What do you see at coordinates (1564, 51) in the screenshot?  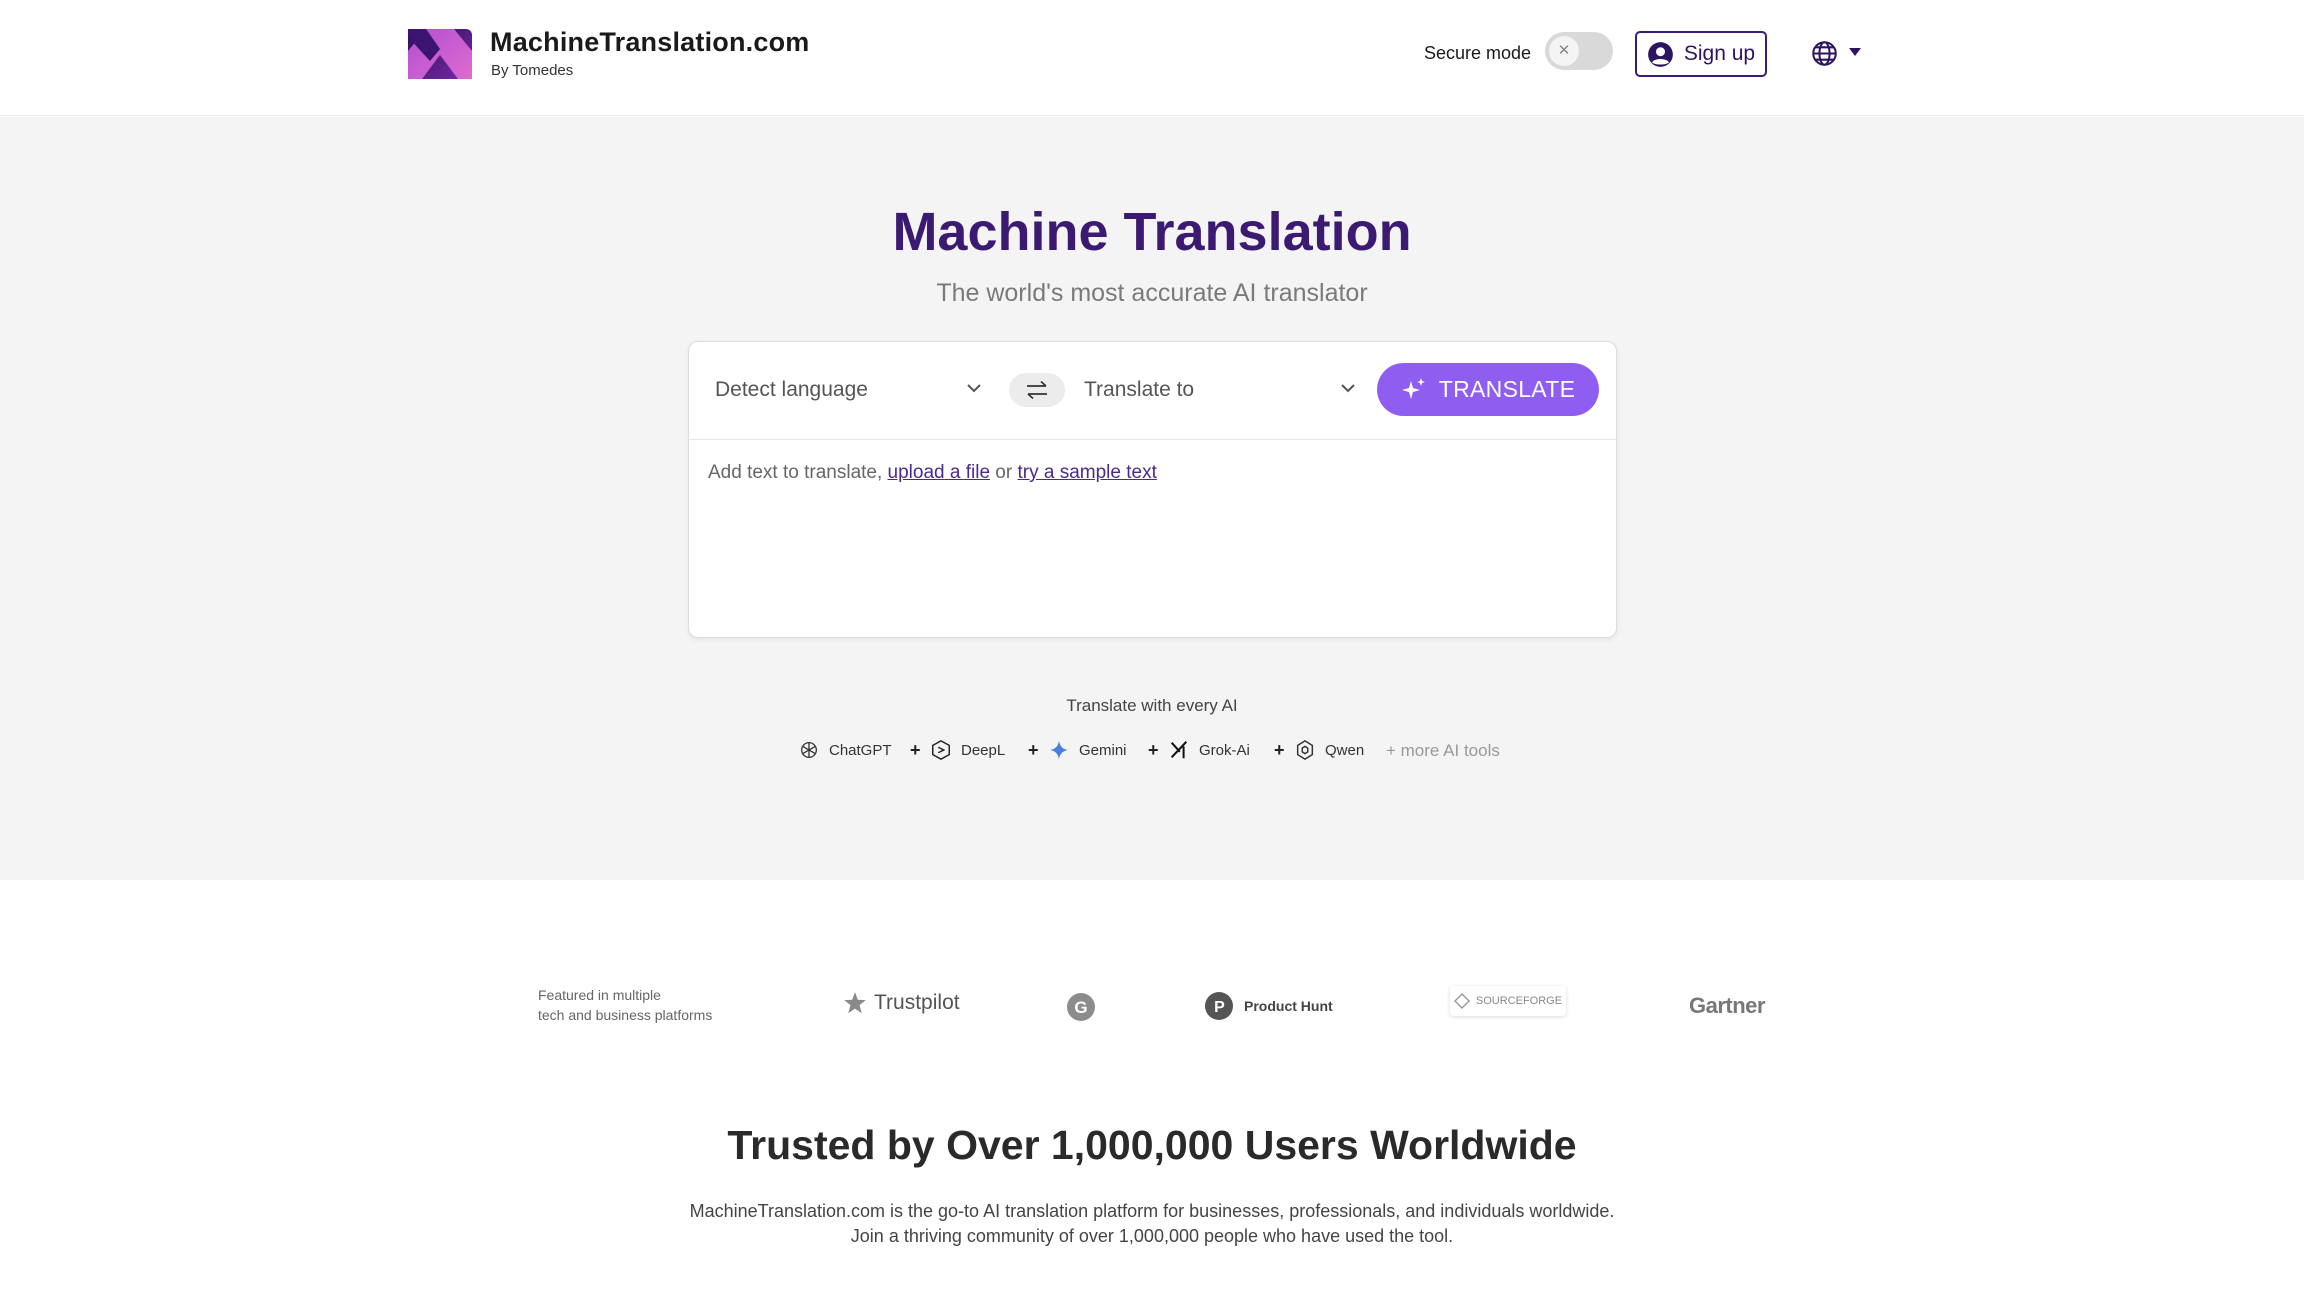 I see `close-icon: ✕` at bounding box center [1564, 51].